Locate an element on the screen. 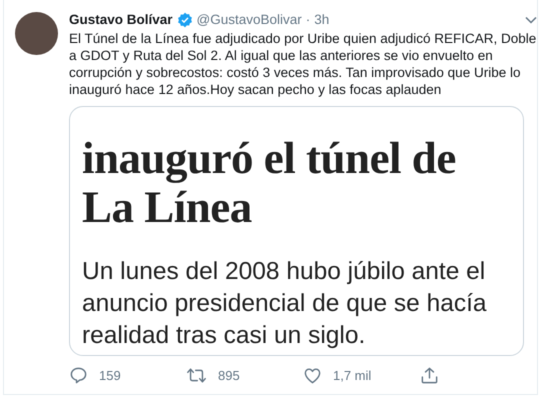  reply-count: 159 is located at coordinates (110, 375).